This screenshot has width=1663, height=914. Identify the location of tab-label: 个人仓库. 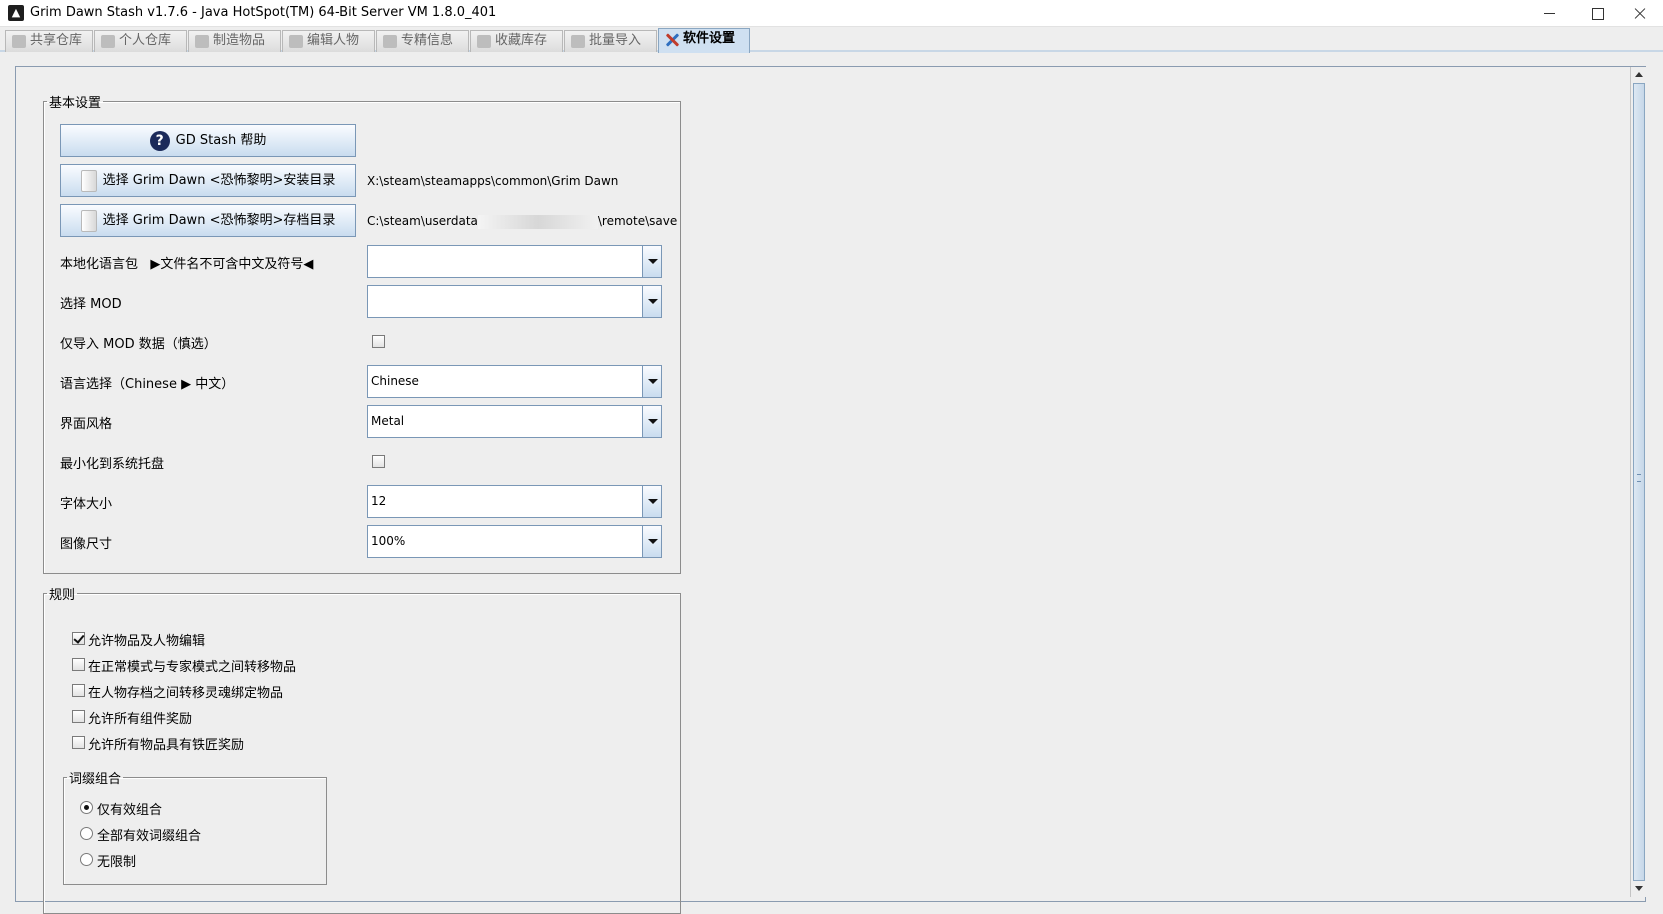
(145, 40).